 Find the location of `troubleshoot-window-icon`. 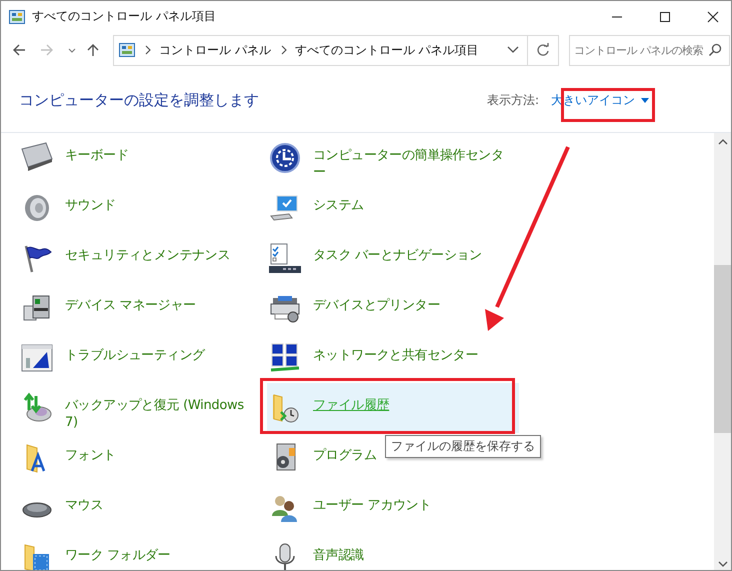

troubleshoot-window-icon is located at coordinates (37, 358).